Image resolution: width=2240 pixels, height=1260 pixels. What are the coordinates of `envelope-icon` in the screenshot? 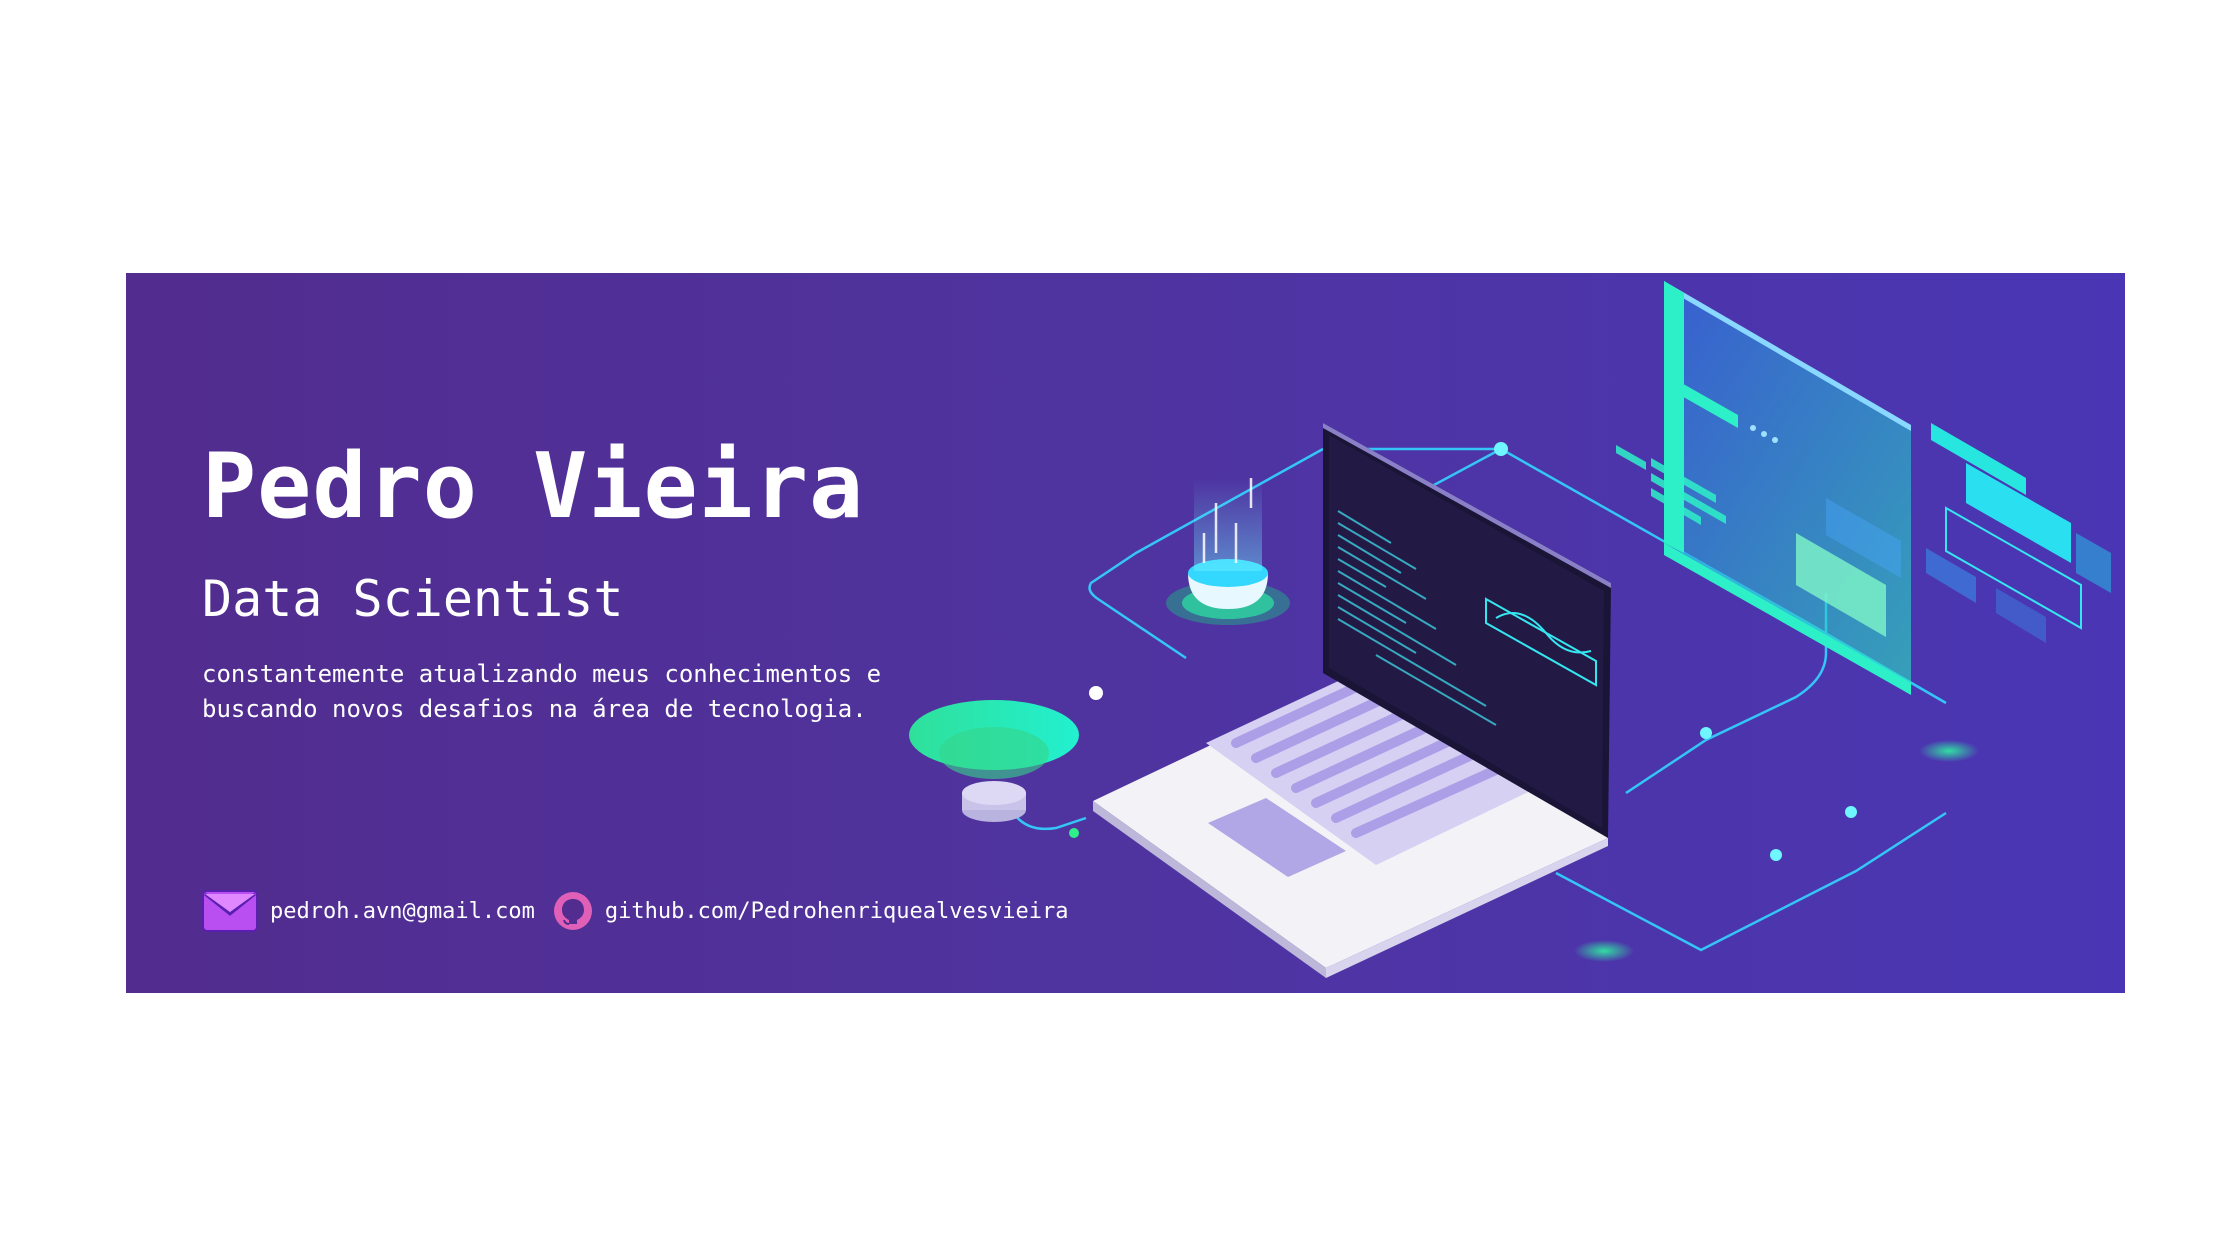 It's located at (230, 911).